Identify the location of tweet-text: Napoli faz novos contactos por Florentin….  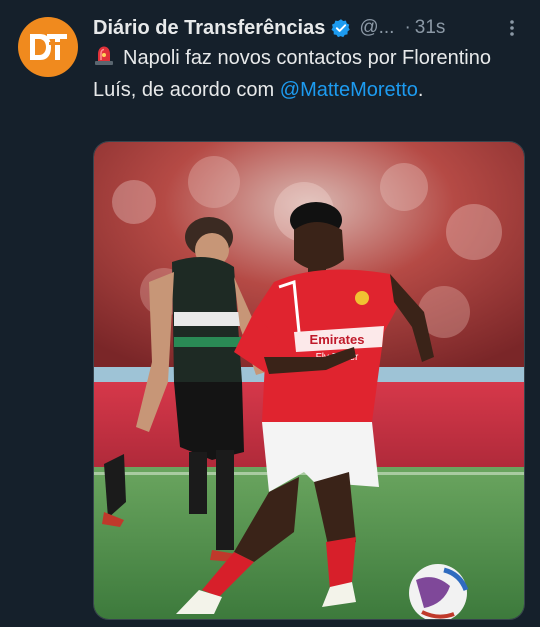
(303, 74).